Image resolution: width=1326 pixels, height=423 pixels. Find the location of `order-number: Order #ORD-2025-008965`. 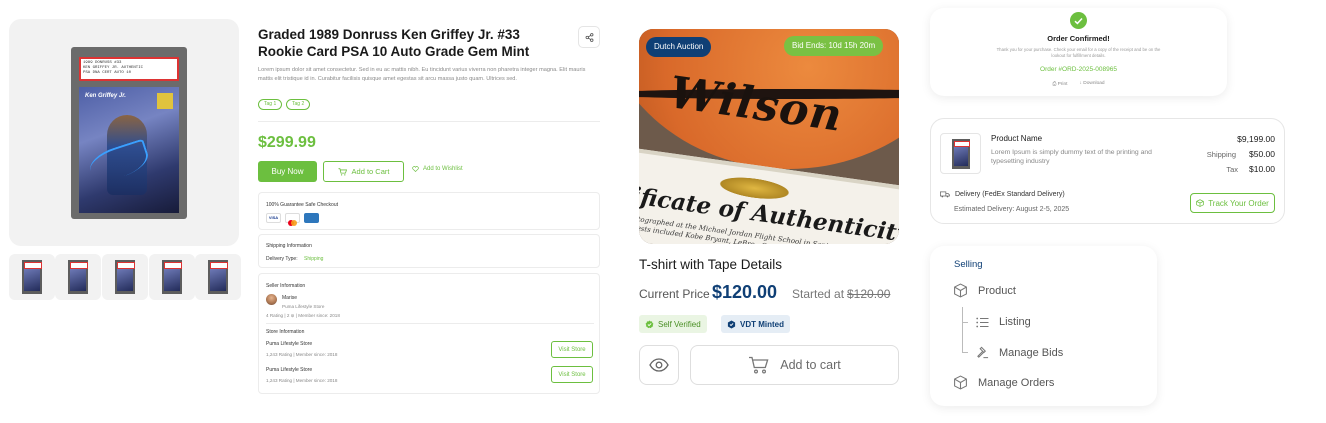

order-number: Order #ORD-2025-008965 is located at coordinates (1078, 69).